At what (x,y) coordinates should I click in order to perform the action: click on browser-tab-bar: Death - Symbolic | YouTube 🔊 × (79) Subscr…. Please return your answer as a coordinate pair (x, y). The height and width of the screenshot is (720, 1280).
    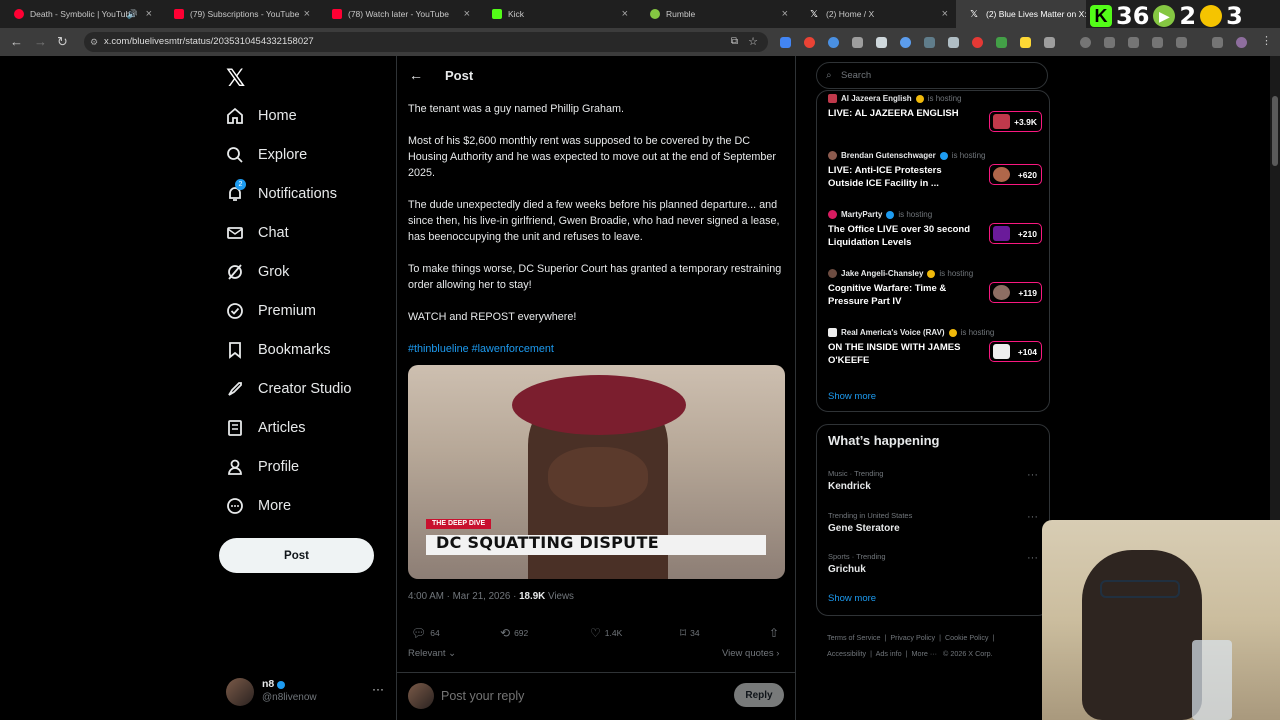
    Looking at the image, I should click on (640, 14).